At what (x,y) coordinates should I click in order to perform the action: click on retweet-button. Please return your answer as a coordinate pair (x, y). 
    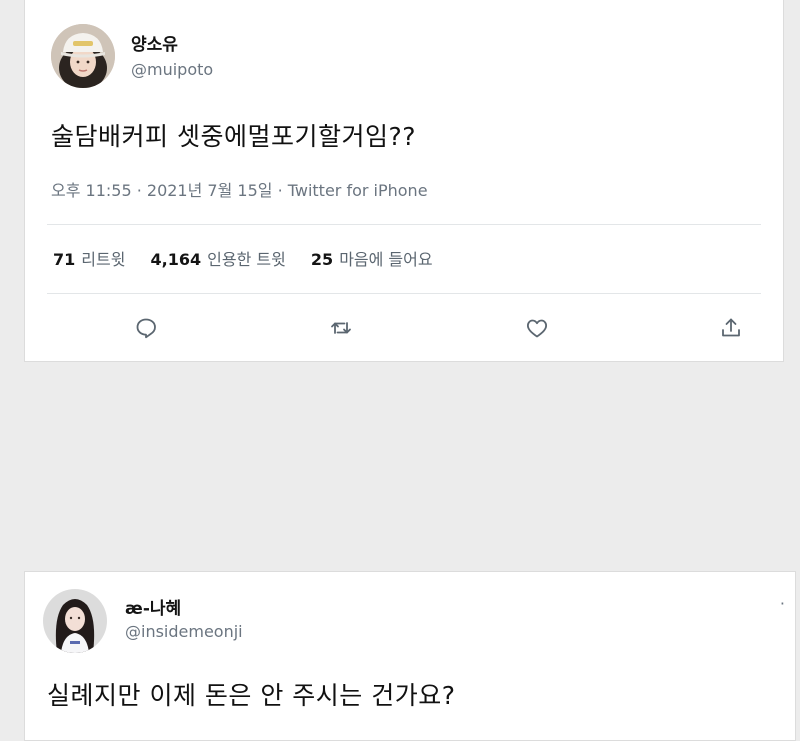
    Looking at the image, I should click on (341, 328).